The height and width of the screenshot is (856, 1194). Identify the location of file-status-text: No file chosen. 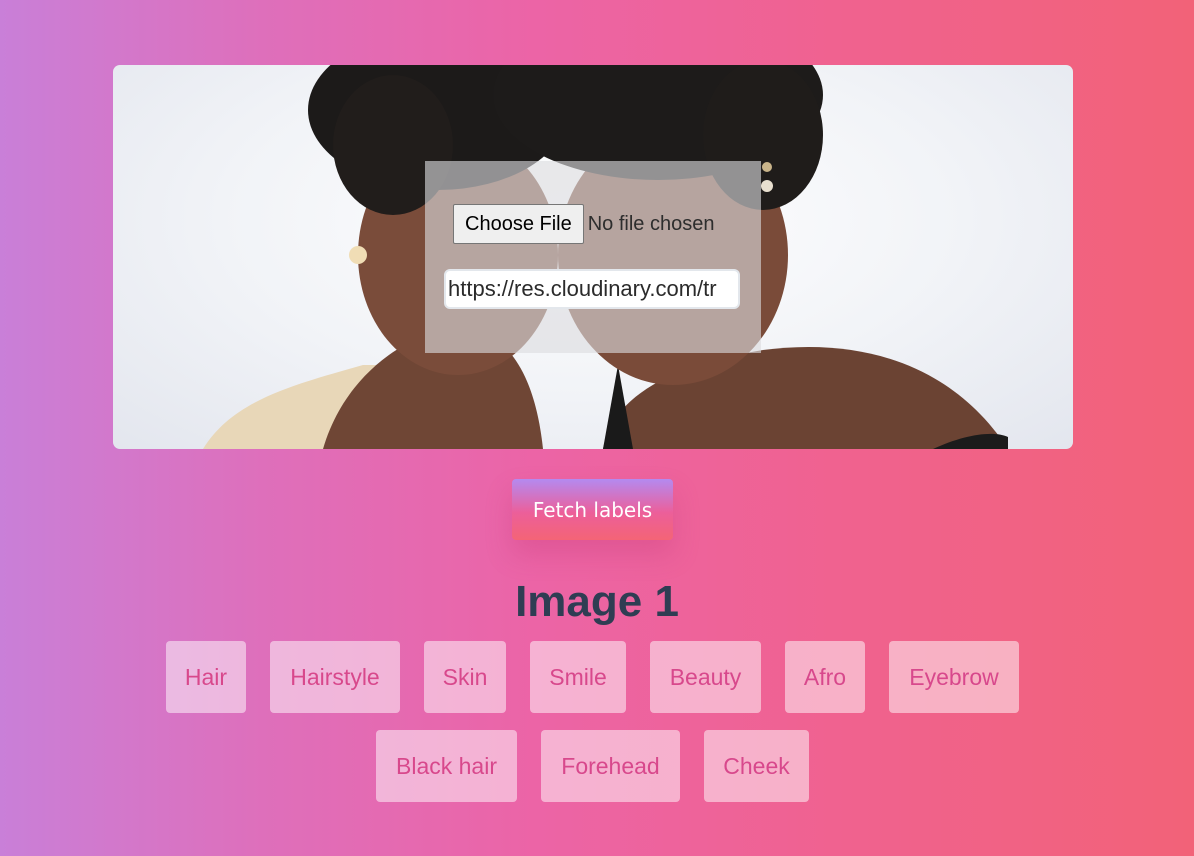
(651, 223).